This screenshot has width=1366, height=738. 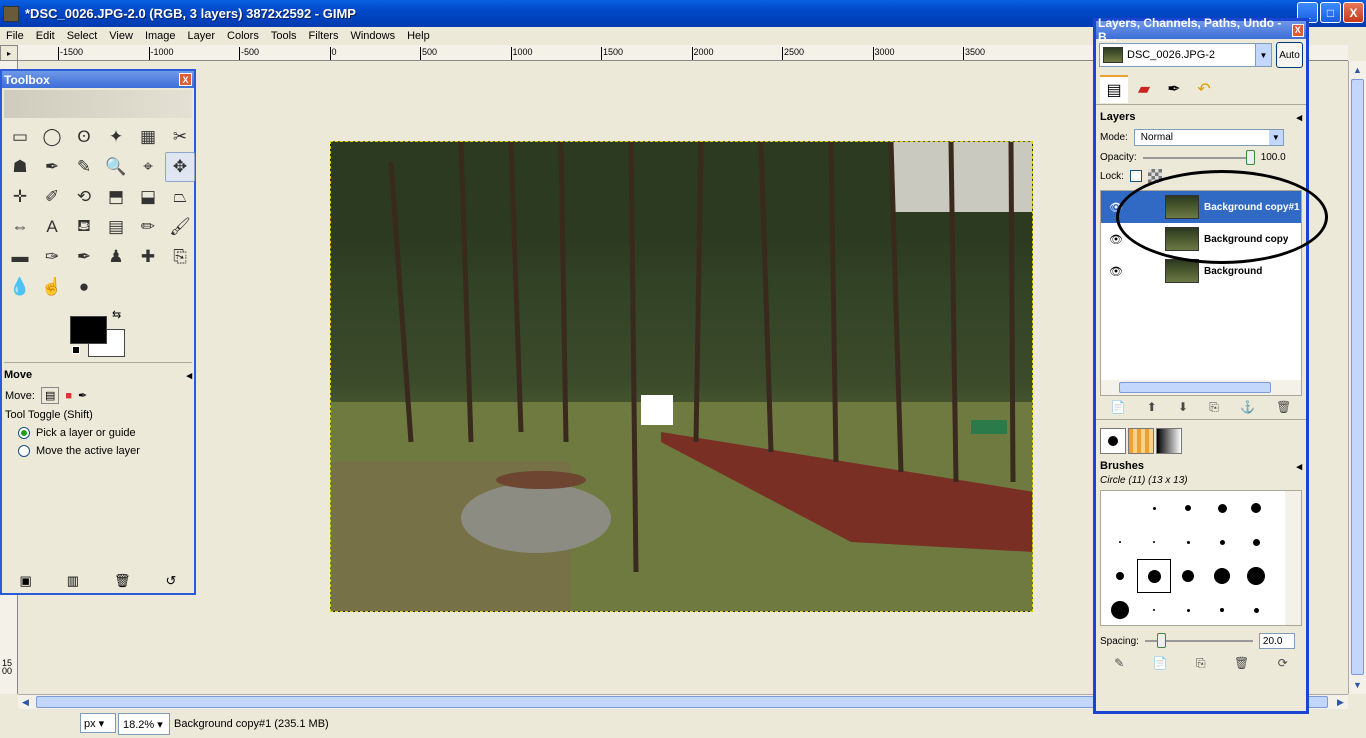 I want to click on fuzzy-select-icon: ✦, so click(x=116, y=137).